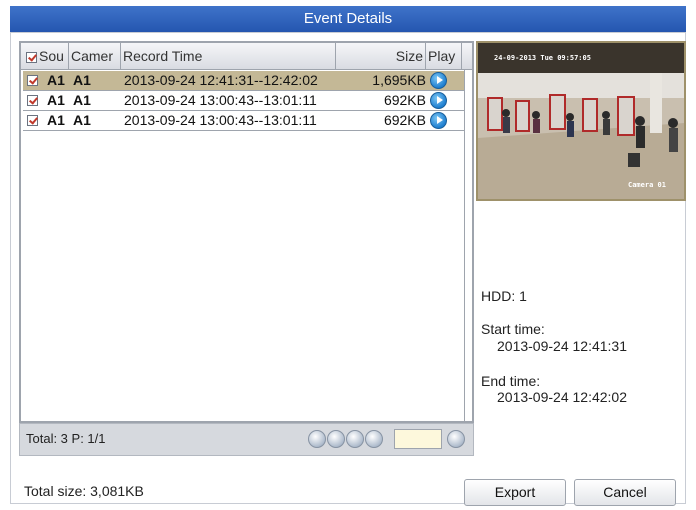  What do you see at coordinates (95, 56) in the screenshot?
I see `column-camera: Camer` at bounding box center [95, 56].